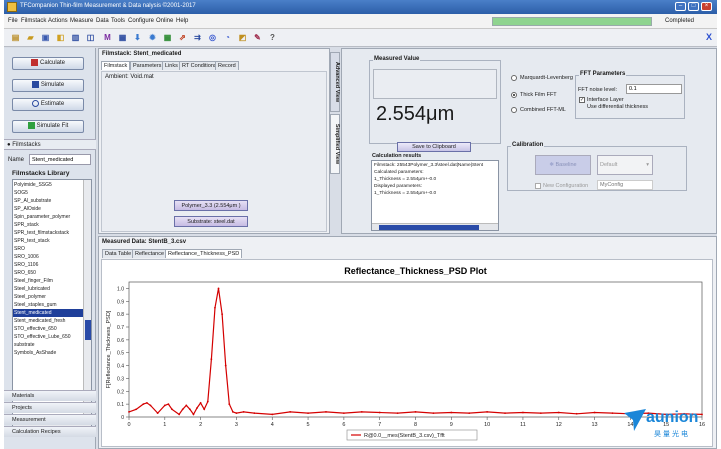  Describe the element at coordinates (167, 37) in the screenshot. I see `grid-icon: ▦` at that location.